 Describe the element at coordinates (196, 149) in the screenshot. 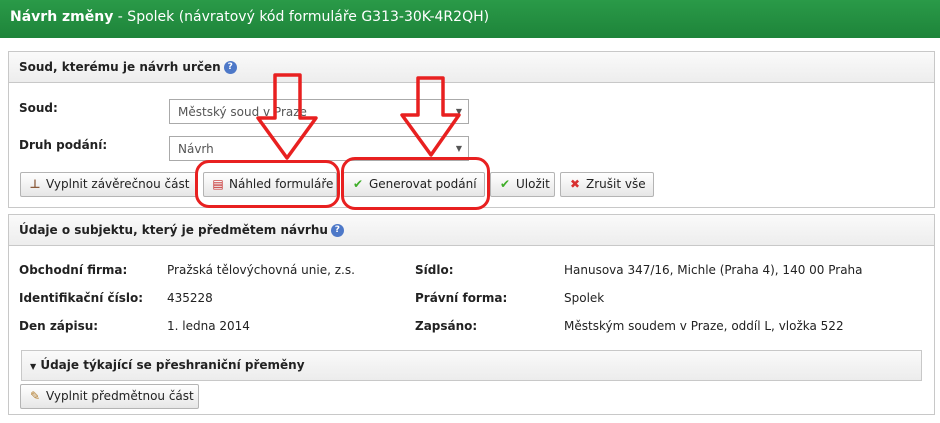

I see `filing-type-value: Návrh` at that location.